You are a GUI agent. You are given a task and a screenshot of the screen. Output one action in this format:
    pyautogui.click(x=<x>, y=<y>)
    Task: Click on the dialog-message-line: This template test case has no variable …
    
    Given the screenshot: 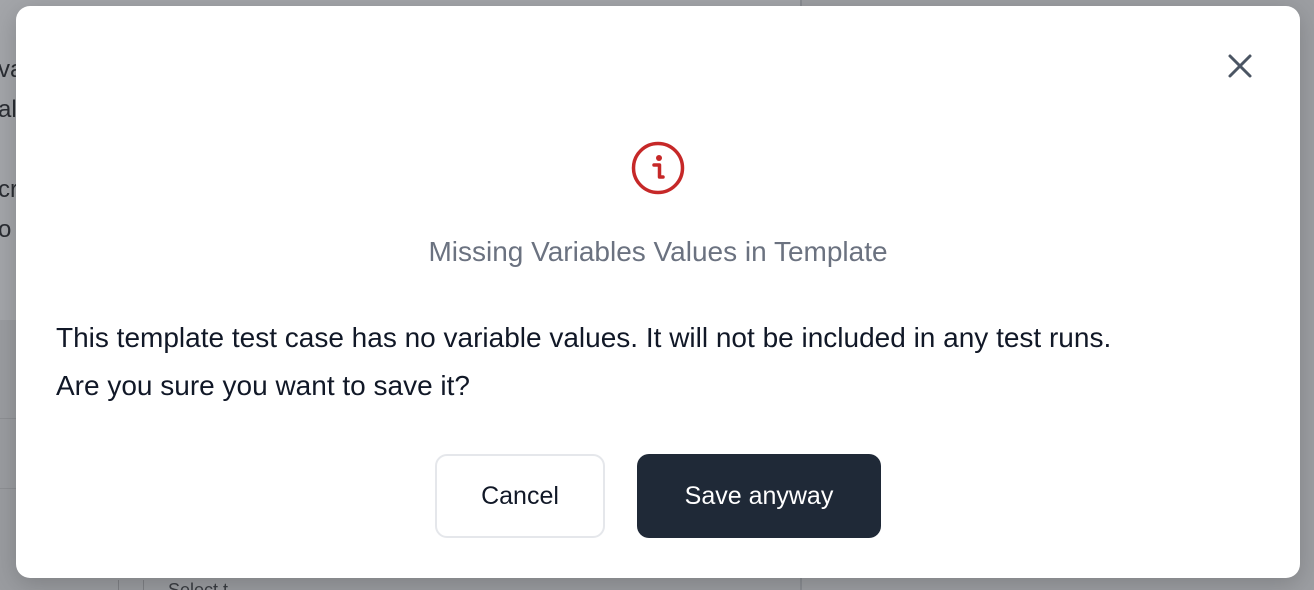 What is the action you would take?
    pyautogui.click(x=584, y=337)
    